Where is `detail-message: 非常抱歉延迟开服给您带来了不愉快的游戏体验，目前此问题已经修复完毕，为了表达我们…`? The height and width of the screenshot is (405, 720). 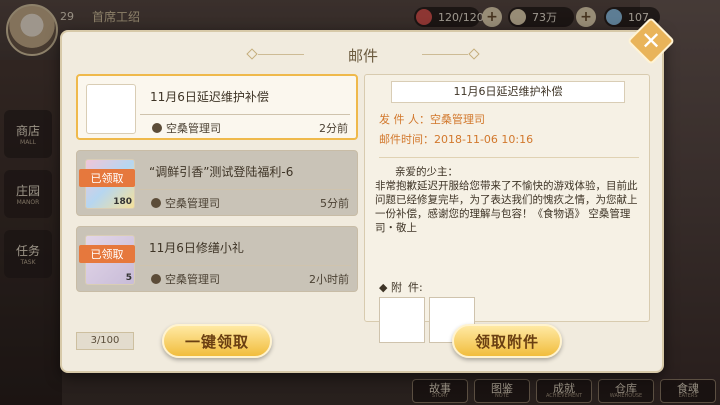
detail-message: 非常抱歉延迟开服给您带来了不愉快的游戏体验，目前此问题已经修复完毕，为了表达我们… is located at coordinates (506, 207).